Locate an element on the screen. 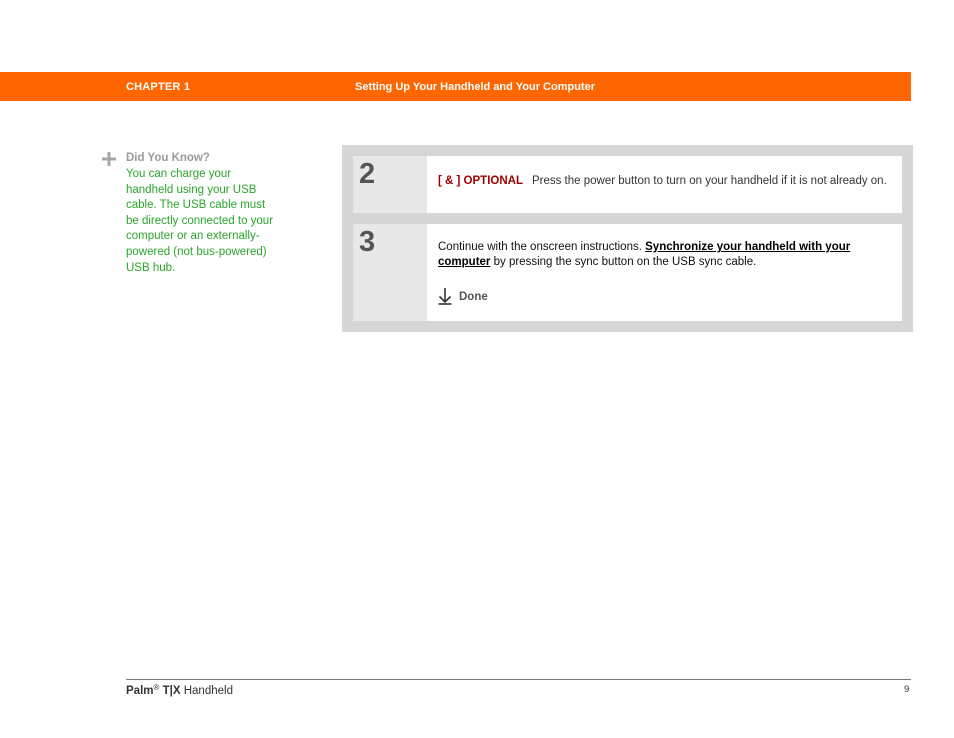 The width and height of the screenshot is (954, 738). step-number-cell: 2 is located at coordinates (390, 184).